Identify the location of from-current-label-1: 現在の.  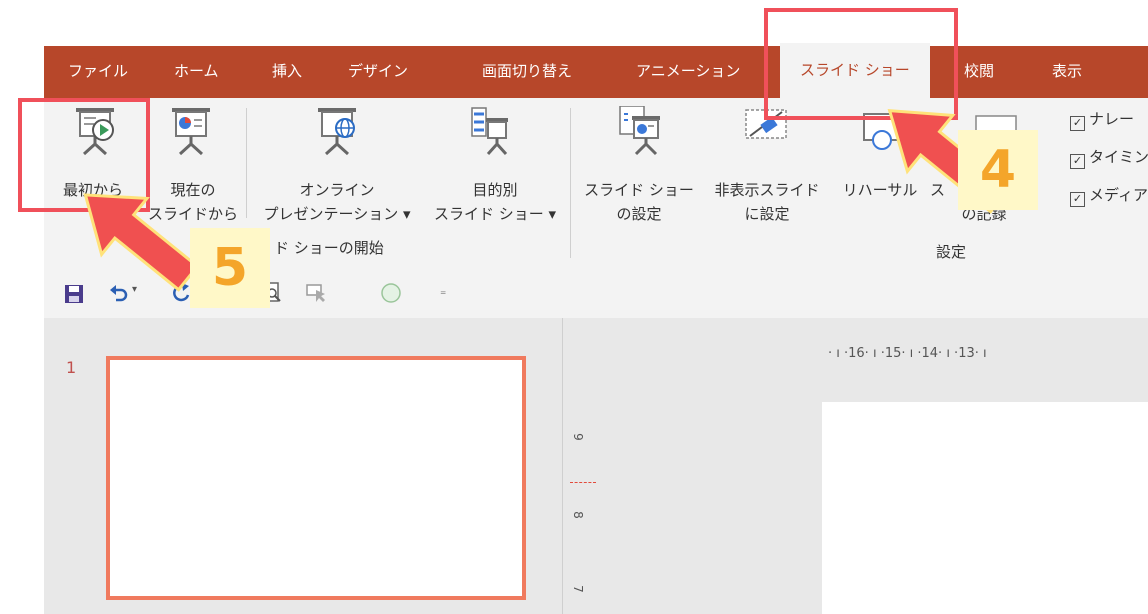
(193, 190).